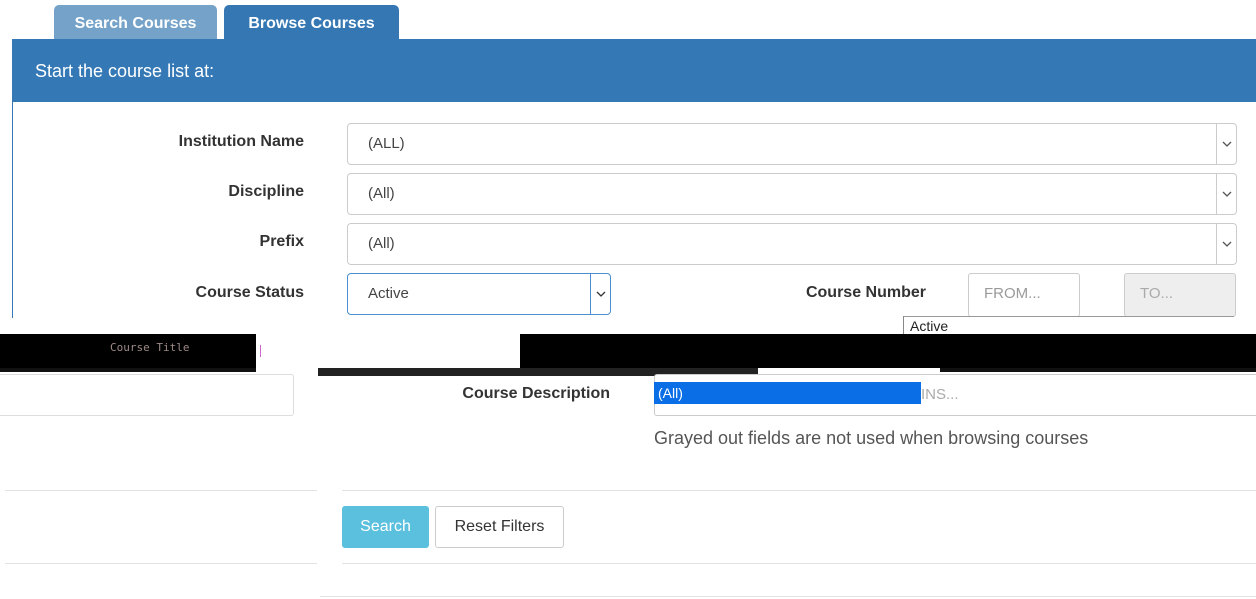 The image size is (1256, 599). Describe the element at coordinates (147, 395) in the screenshot. I see `course-title-input-fragment` at that location.